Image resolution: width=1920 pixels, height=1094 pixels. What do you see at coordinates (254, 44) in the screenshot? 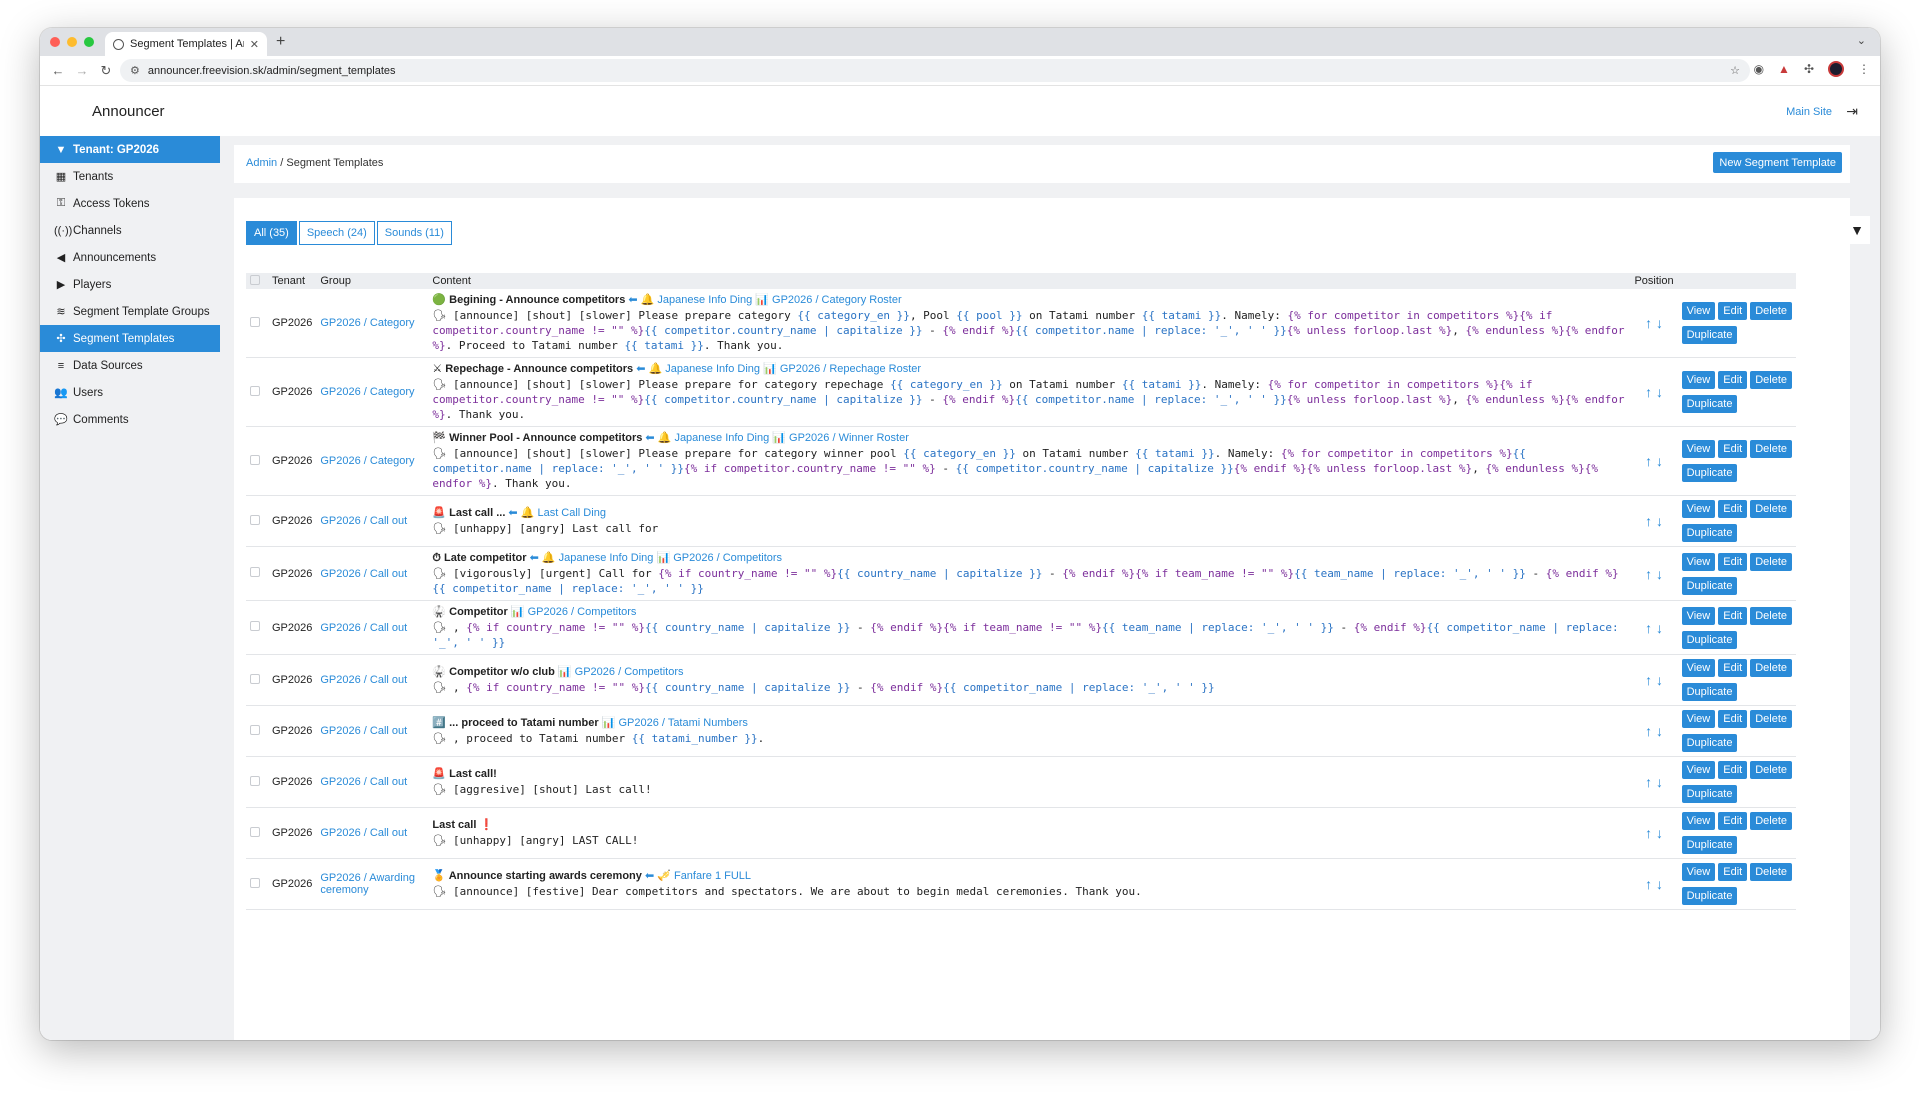
I see `close-tab-icon: ✕` at bounding box center [254, 44].